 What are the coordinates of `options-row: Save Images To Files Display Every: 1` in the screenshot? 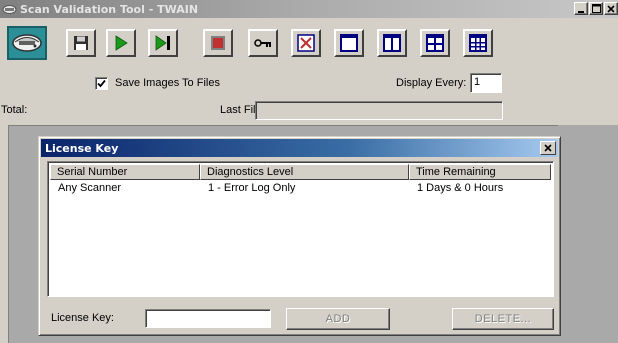 It's located at (309, 83).